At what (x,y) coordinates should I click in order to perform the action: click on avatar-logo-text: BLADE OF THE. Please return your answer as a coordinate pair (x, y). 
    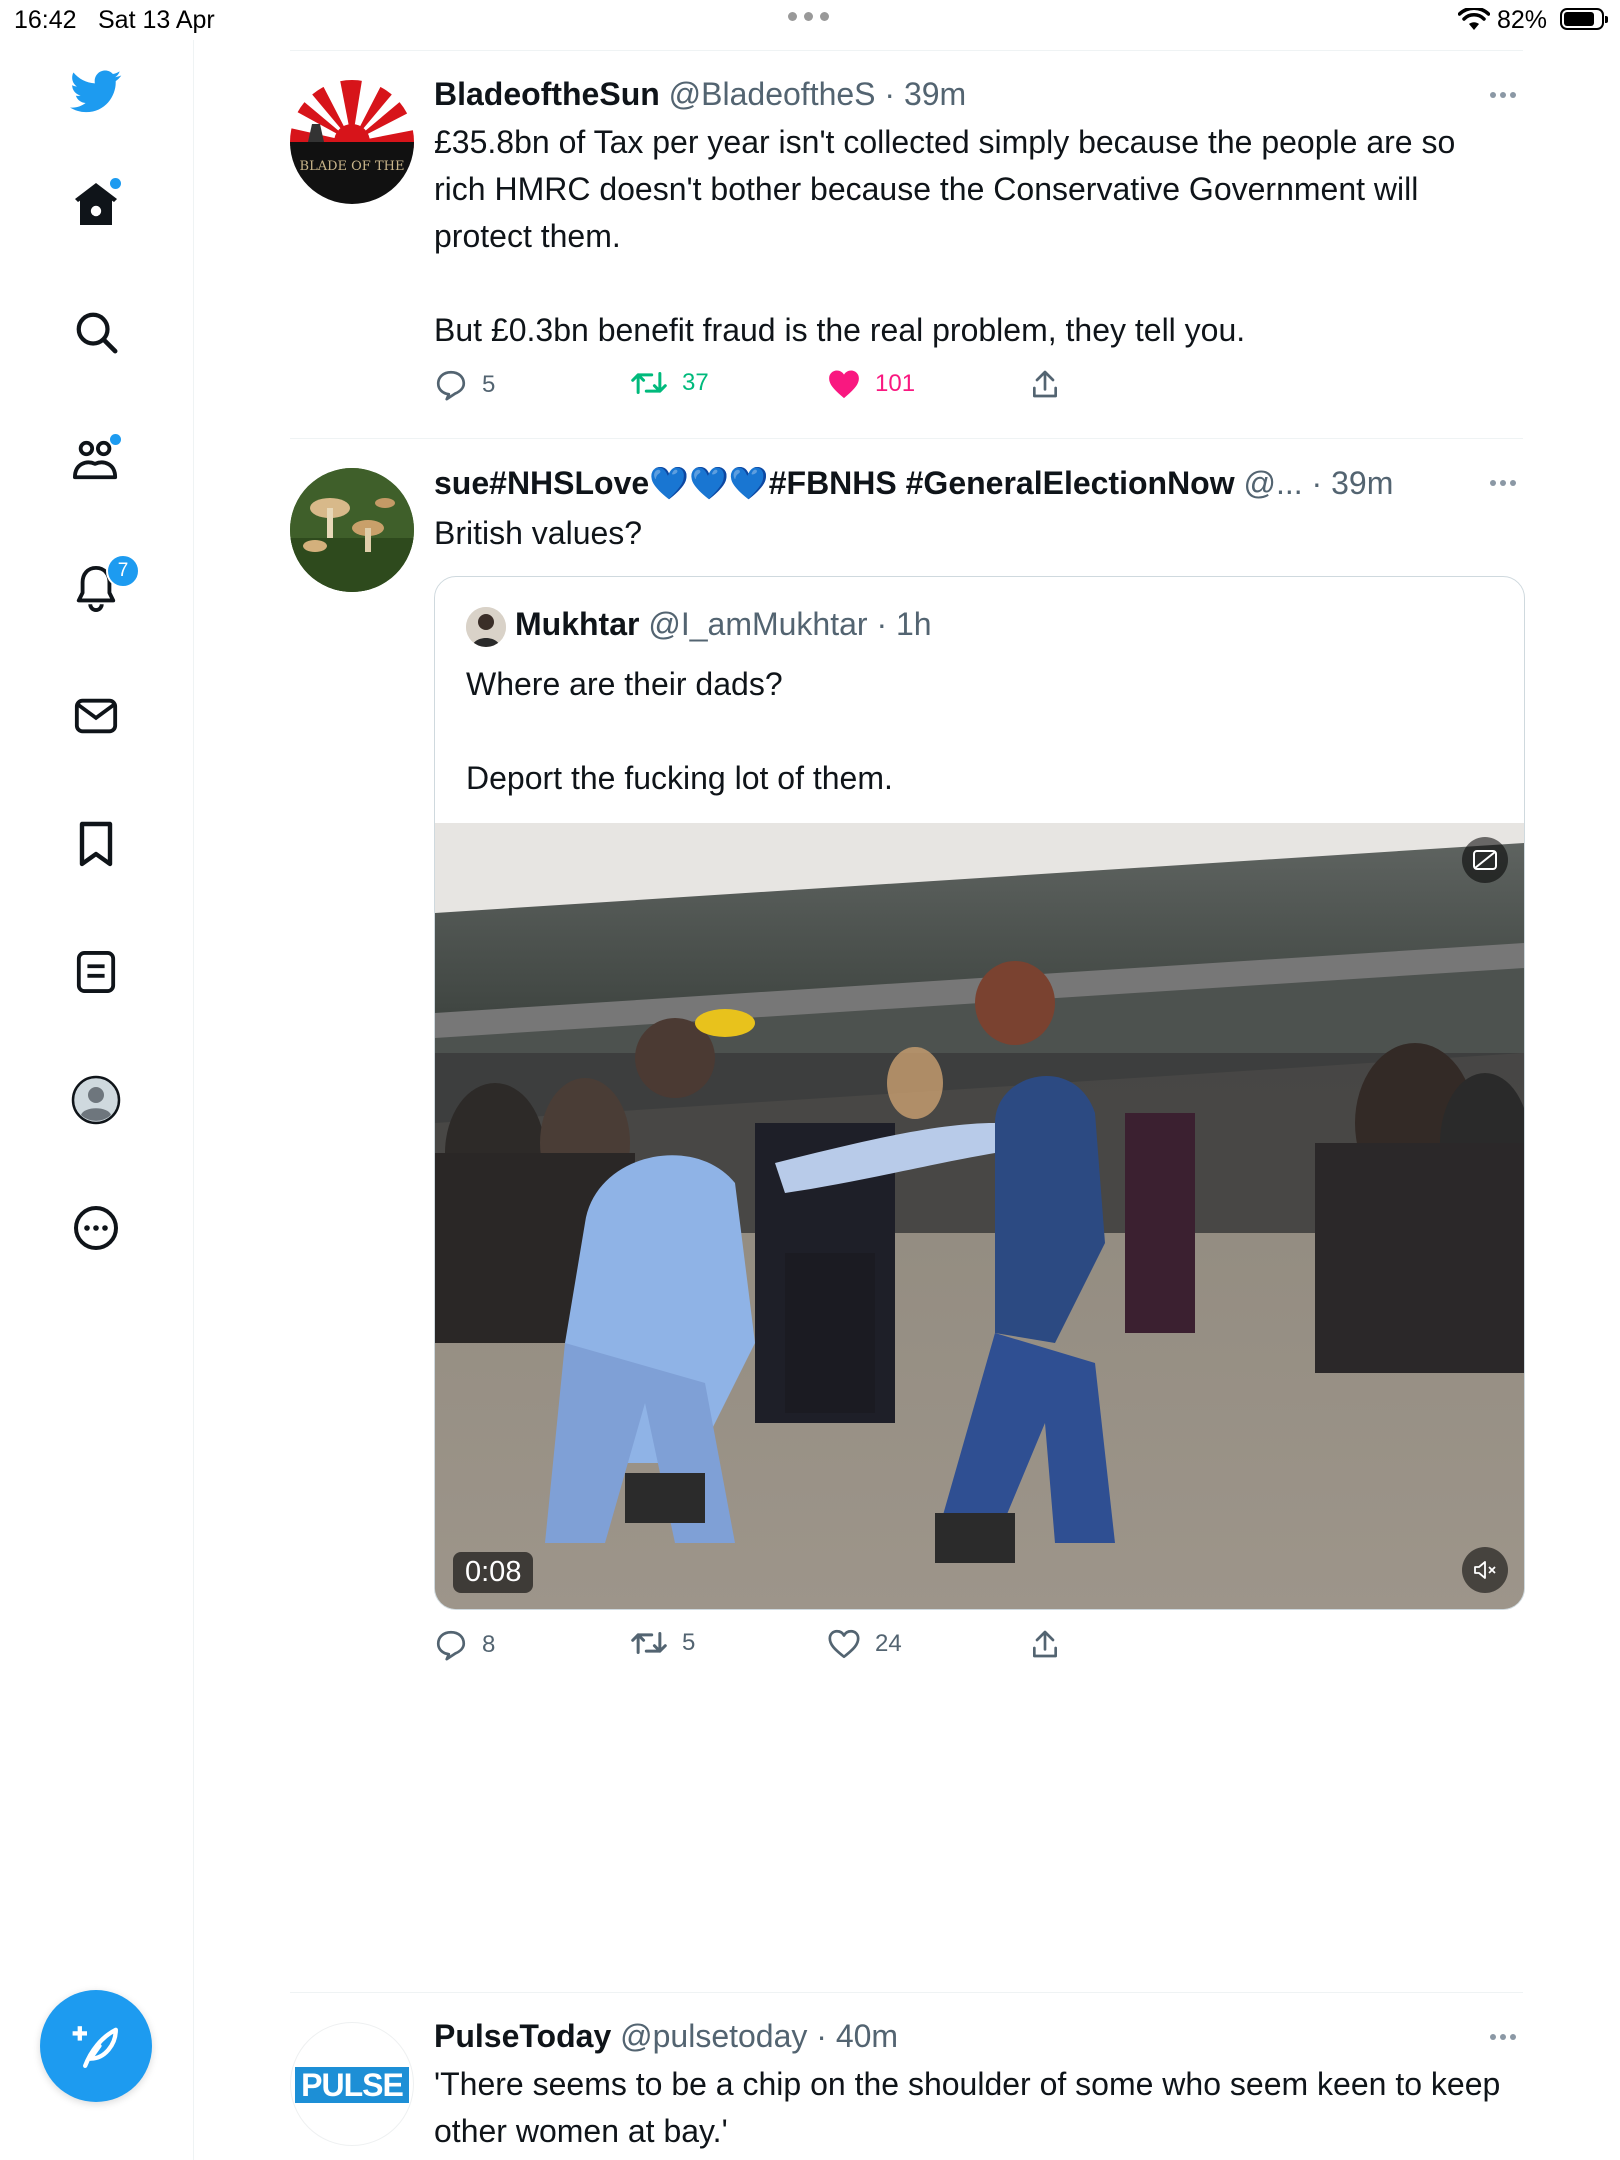
    Looking at the image, I should click on (352, 166).